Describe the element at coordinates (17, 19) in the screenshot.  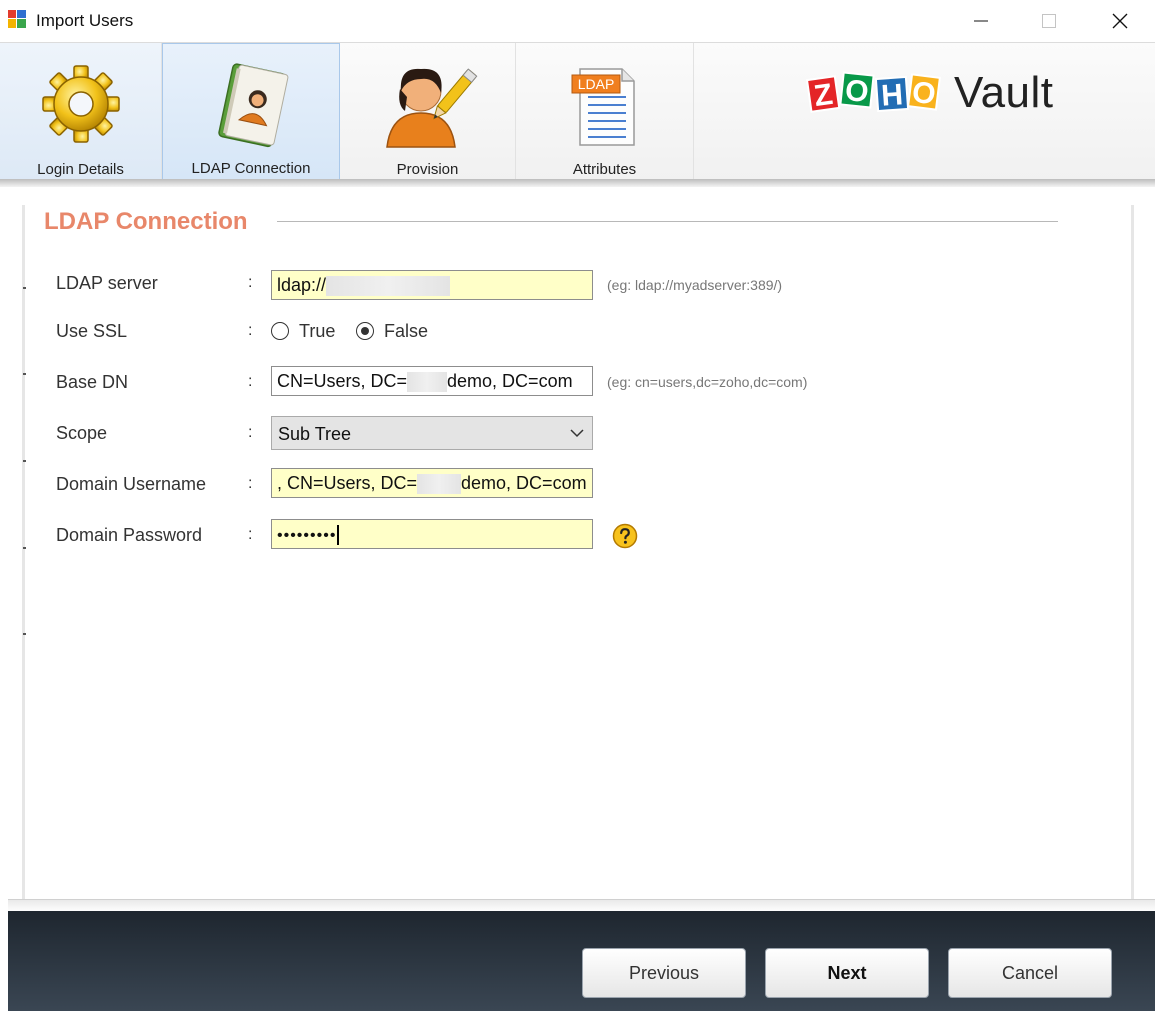
I see `app-icon` at that location.